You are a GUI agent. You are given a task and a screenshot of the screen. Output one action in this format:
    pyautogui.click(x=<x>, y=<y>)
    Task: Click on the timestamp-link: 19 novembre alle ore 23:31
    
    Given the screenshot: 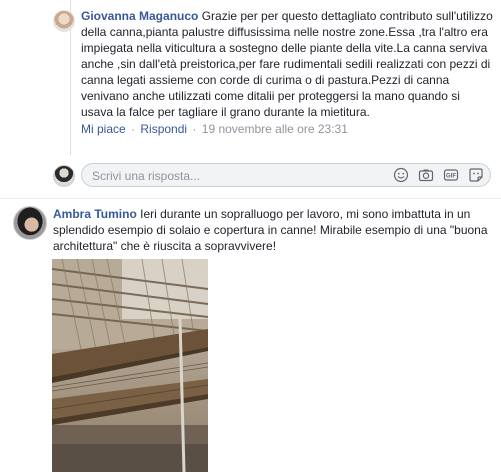 What is the action you would take?
    pyautogui.click(x=275, y=129)
    